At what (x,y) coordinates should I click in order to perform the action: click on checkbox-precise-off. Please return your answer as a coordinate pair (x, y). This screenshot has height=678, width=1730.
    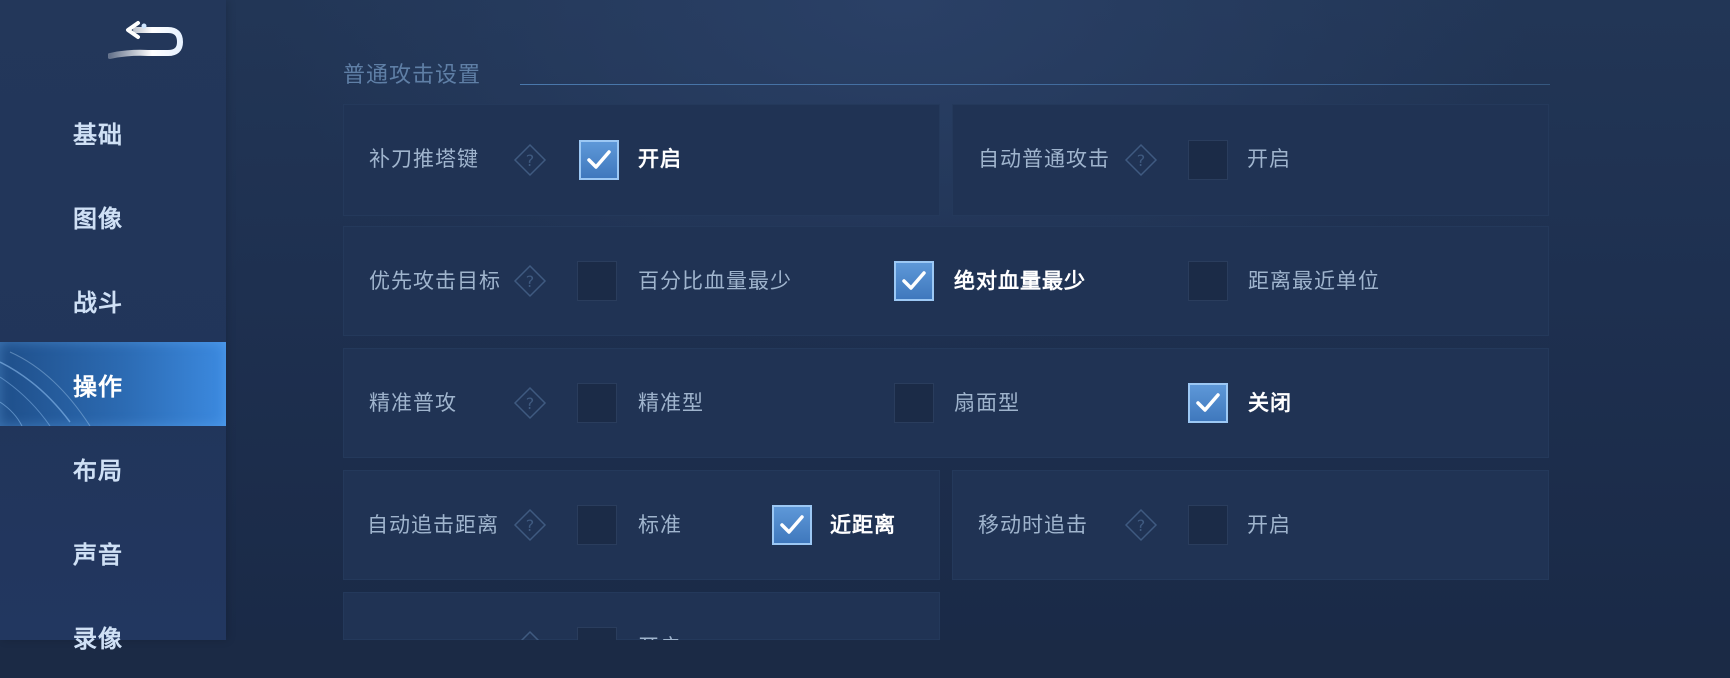
    Looking at the image, I should click on (1208, 403).